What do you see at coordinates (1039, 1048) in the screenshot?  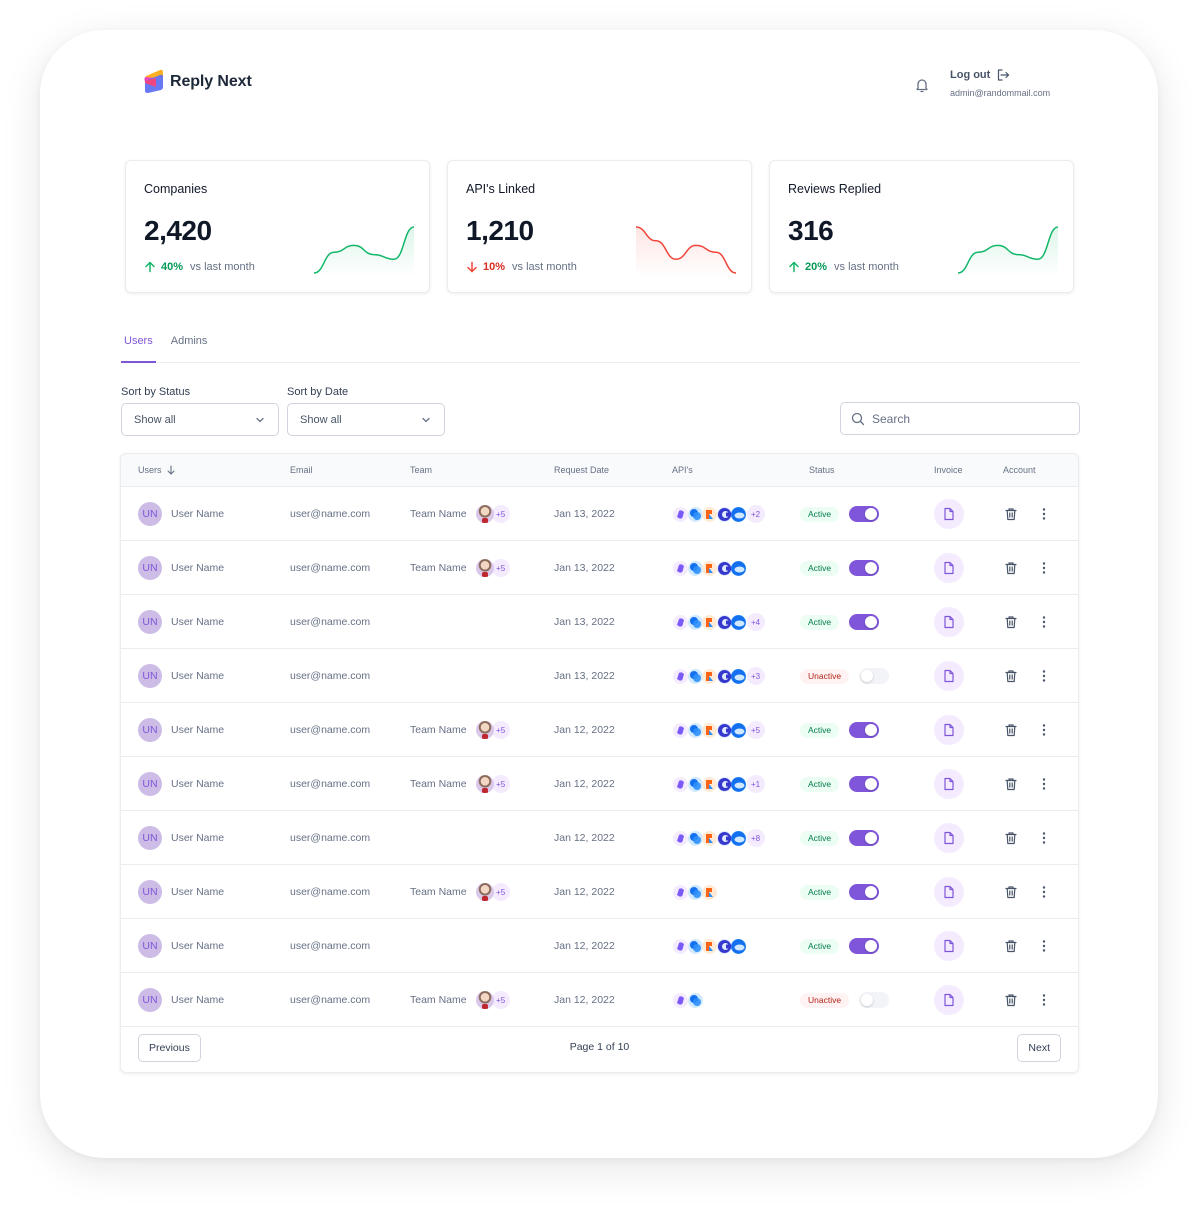 I see `next-button: Next` at bounding box center [1039, 1048].